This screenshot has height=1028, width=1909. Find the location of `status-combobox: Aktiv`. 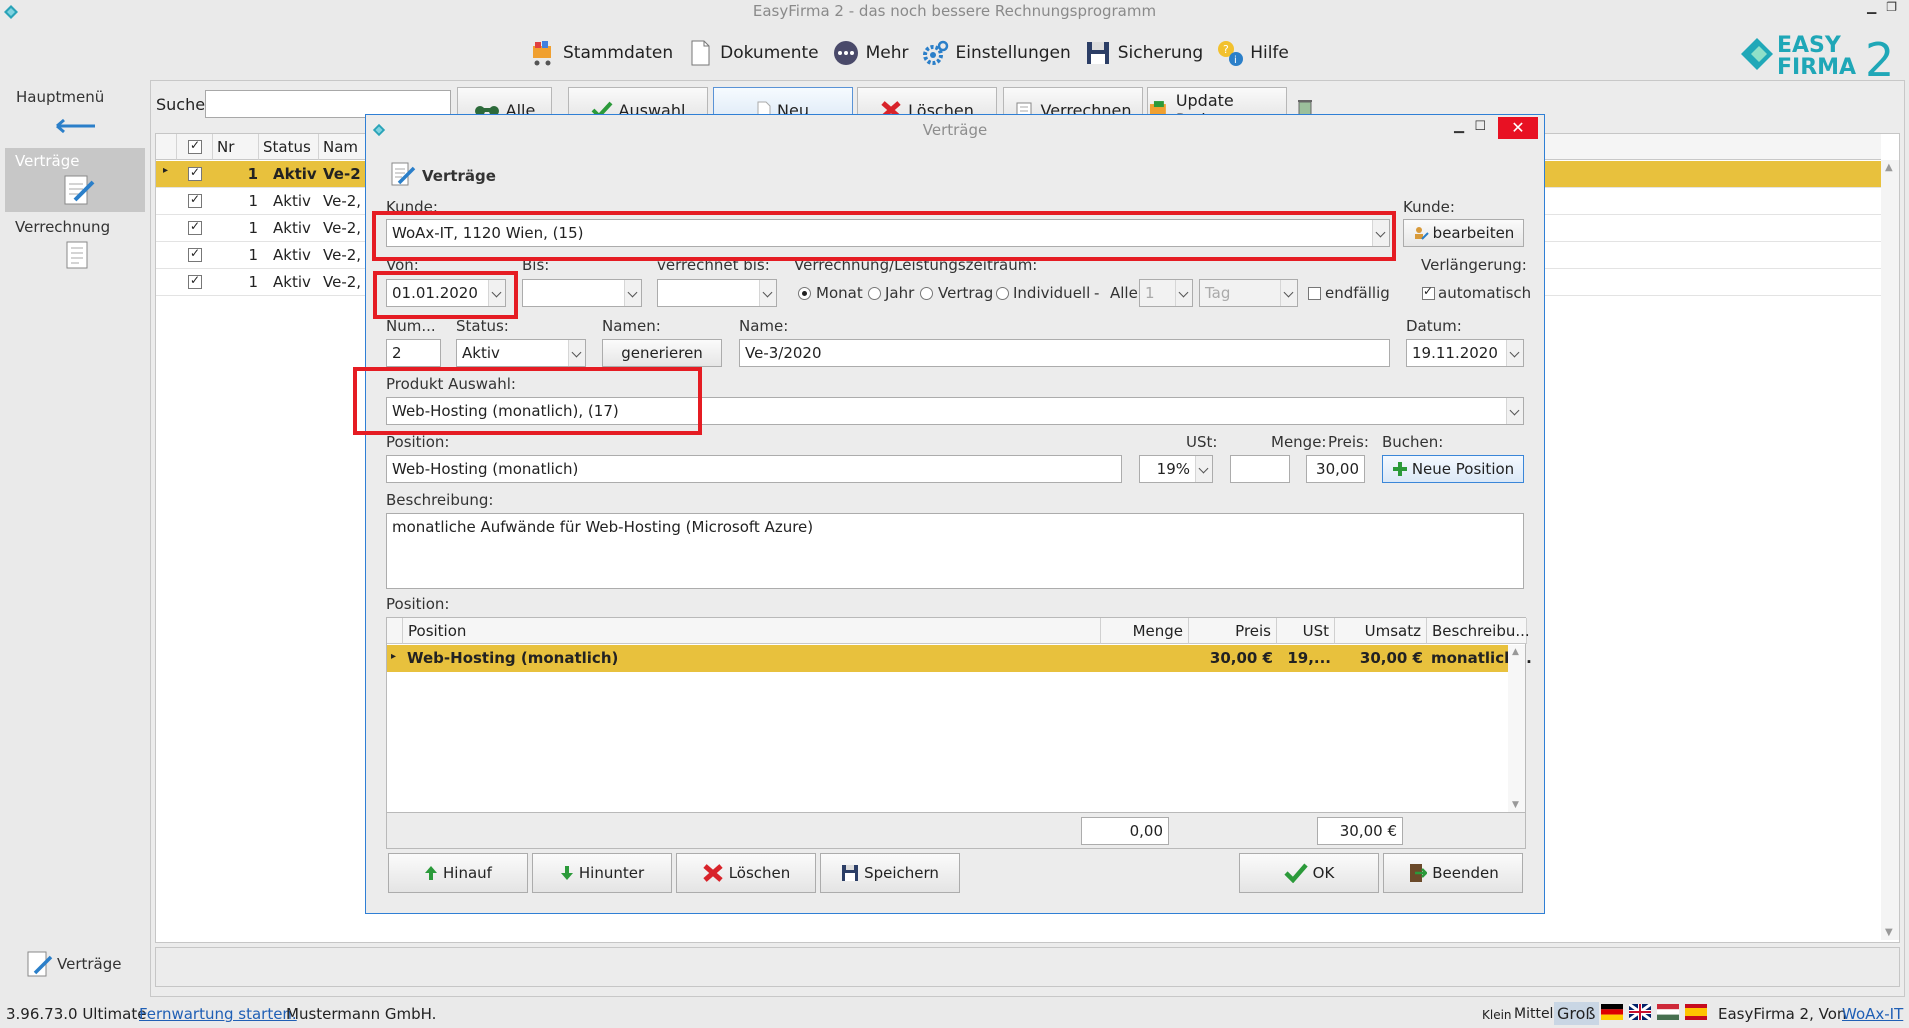

status-combobox: Aktiv is located at coordinates (521, 353).